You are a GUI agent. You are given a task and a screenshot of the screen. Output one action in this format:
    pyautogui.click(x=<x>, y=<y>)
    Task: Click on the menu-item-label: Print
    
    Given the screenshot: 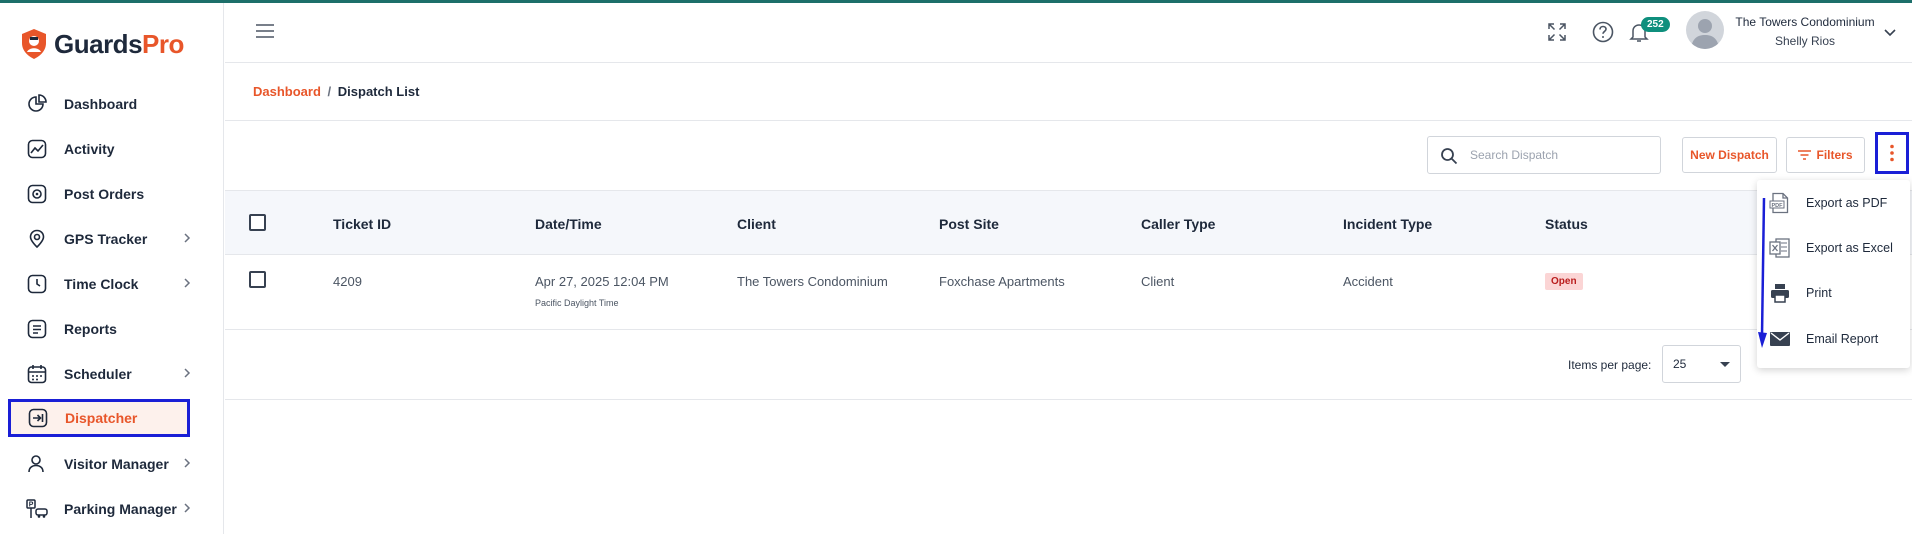 What is the action you would take?
    pyautogui.click(x=1819, y=292)
    